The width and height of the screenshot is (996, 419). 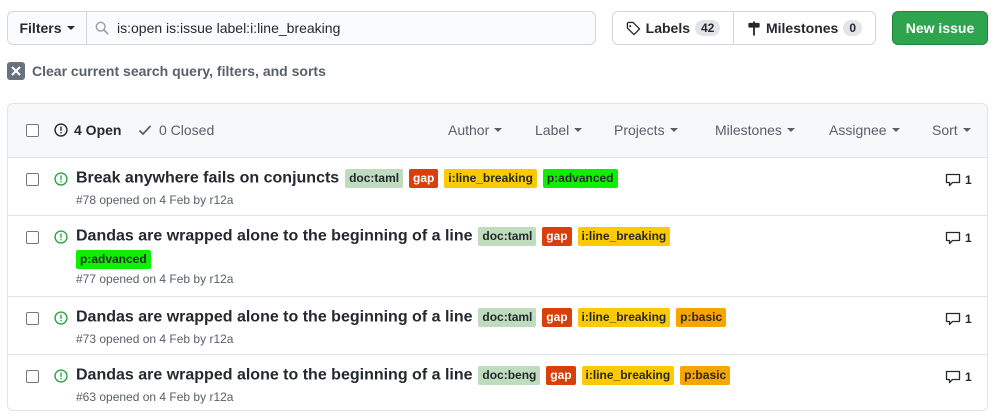 I want to click on issues-toolbar: Filters Labels 42 Milestones 0 New issue, so click(x=497, y=28).